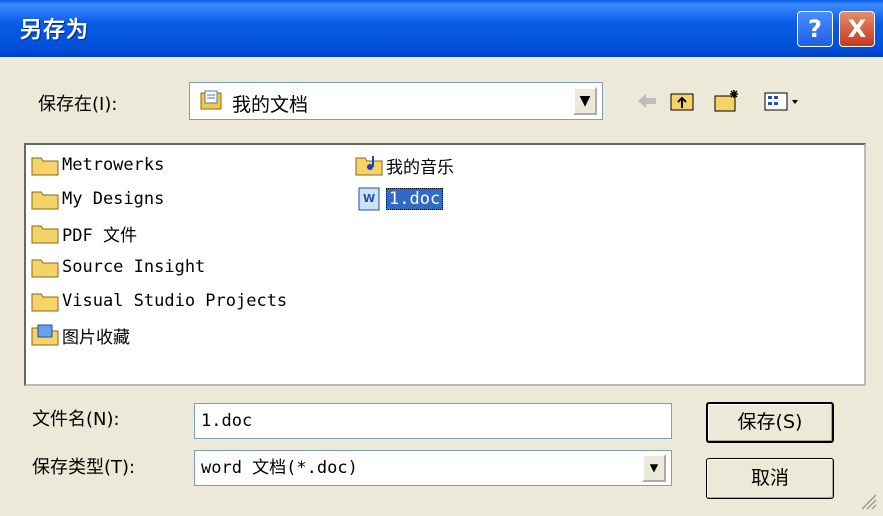 The image size is (883, 516). I want to click on title-bar: 另存为 ? X, so click(441, 28).